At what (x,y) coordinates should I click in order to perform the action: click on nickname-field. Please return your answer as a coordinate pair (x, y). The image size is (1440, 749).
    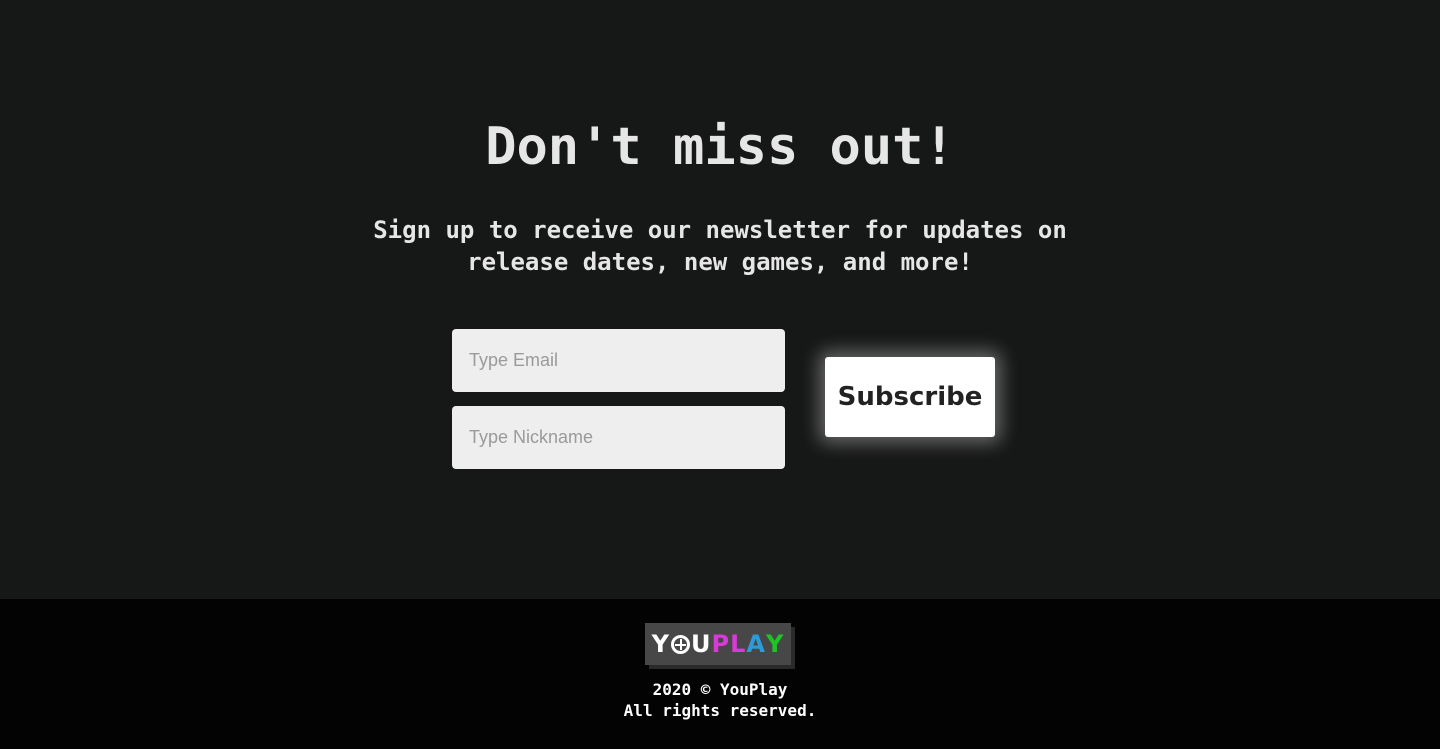
    Looking at the image, I should click on (618, 437).